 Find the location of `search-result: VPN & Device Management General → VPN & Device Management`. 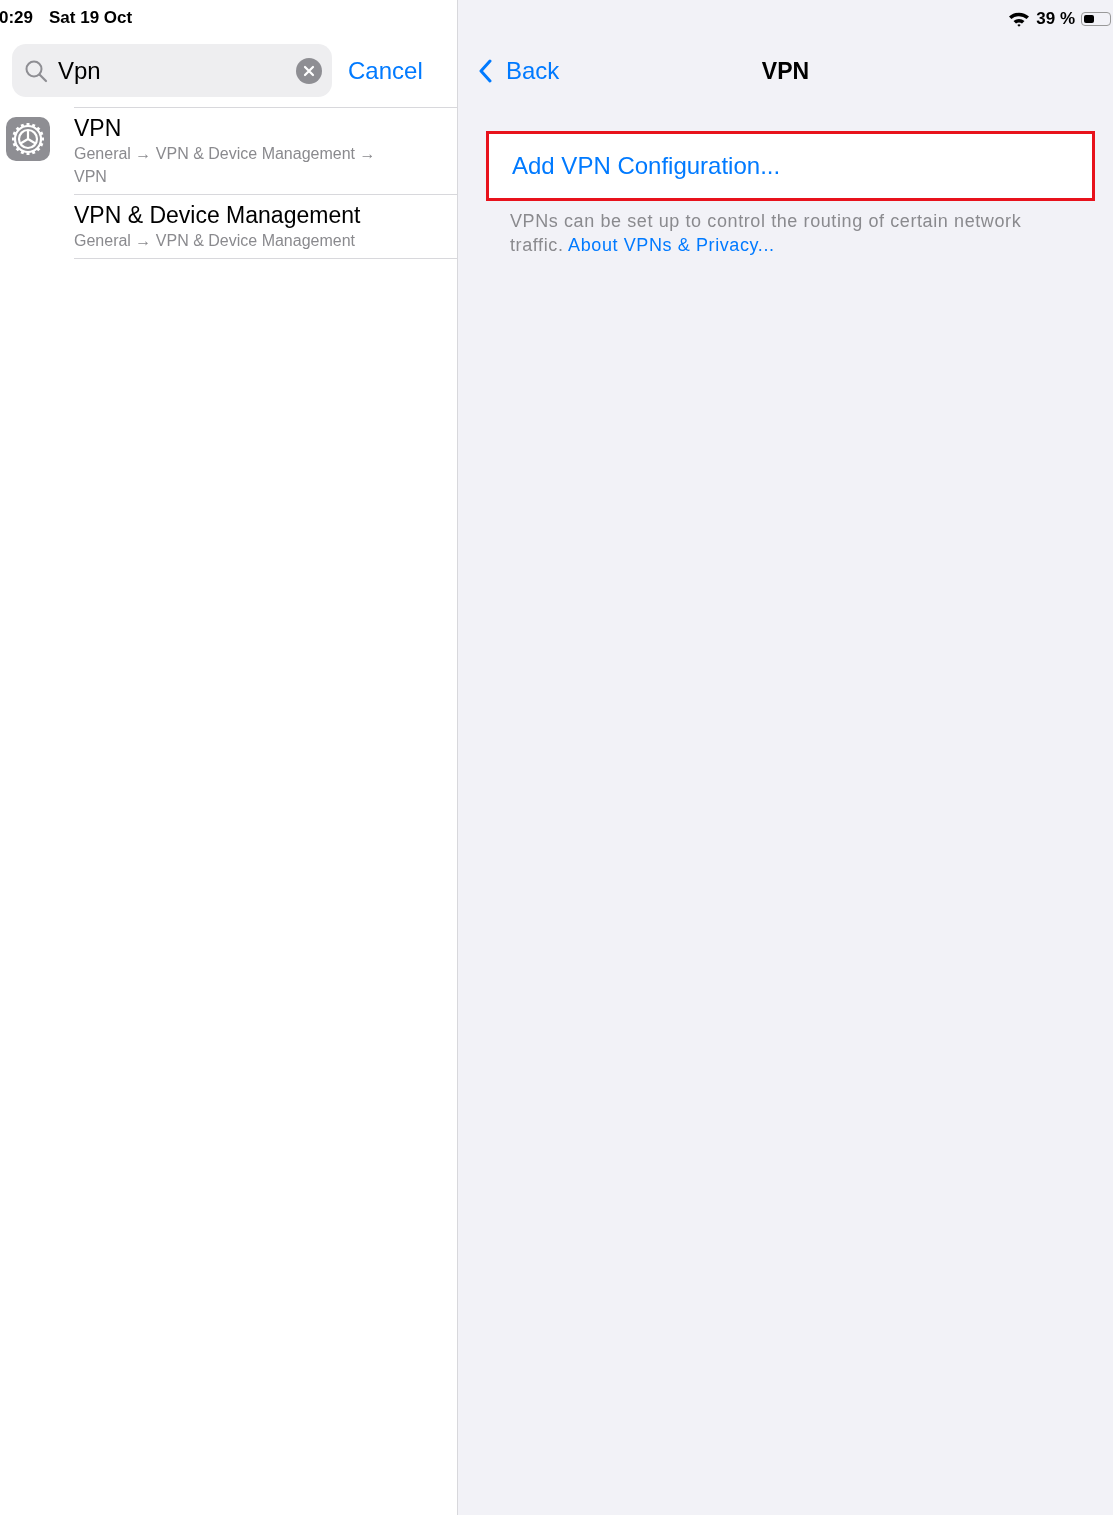

search-result: VPN & Device Management General → VPN & Device Management is located at coordinates (228, 226).